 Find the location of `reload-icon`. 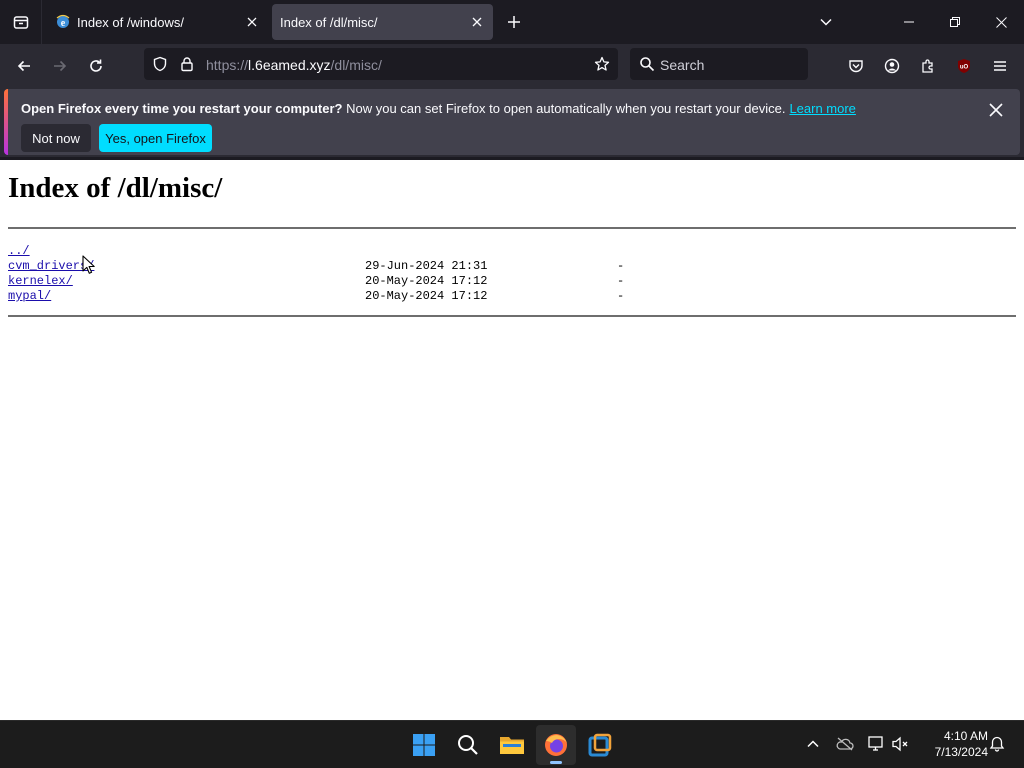

reload-icon is located at coordinates (96, 65).